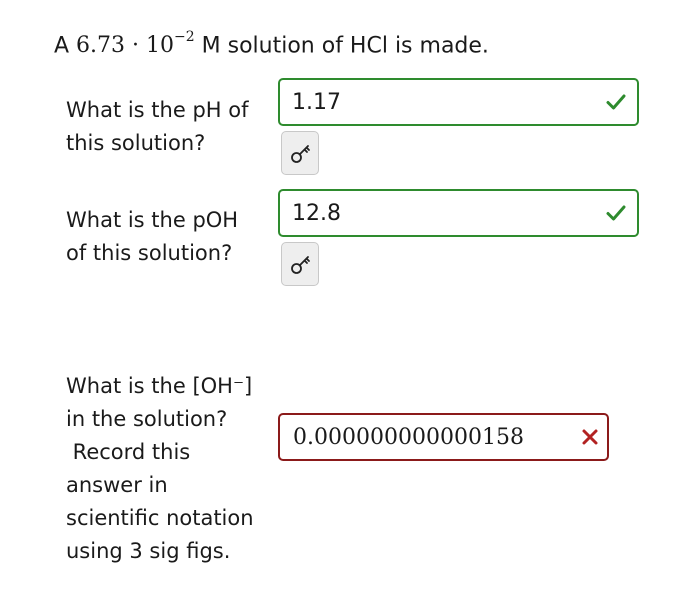 The image size is (700, 589). Describe the element at coordinates (135, 44) in the screenshot. I see `concentration-value: 6.73 · 10−2` at that location.